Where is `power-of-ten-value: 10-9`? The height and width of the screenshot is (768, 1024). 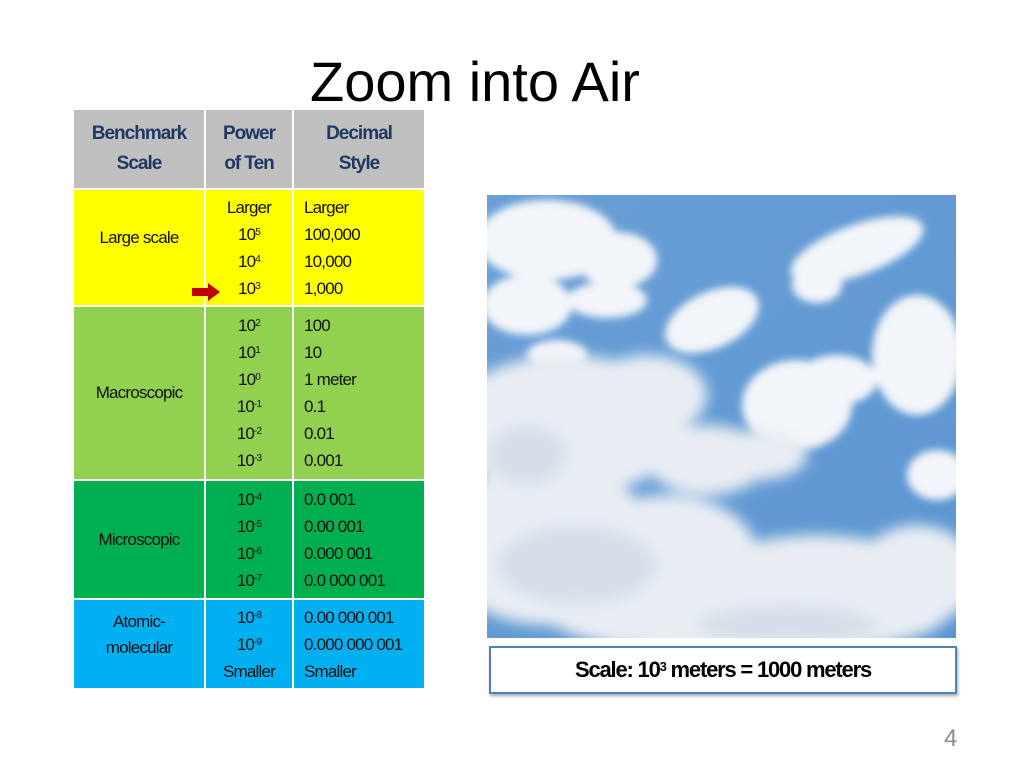
power-of-ten-value: 10-9 is located at coordinates (249, 644).